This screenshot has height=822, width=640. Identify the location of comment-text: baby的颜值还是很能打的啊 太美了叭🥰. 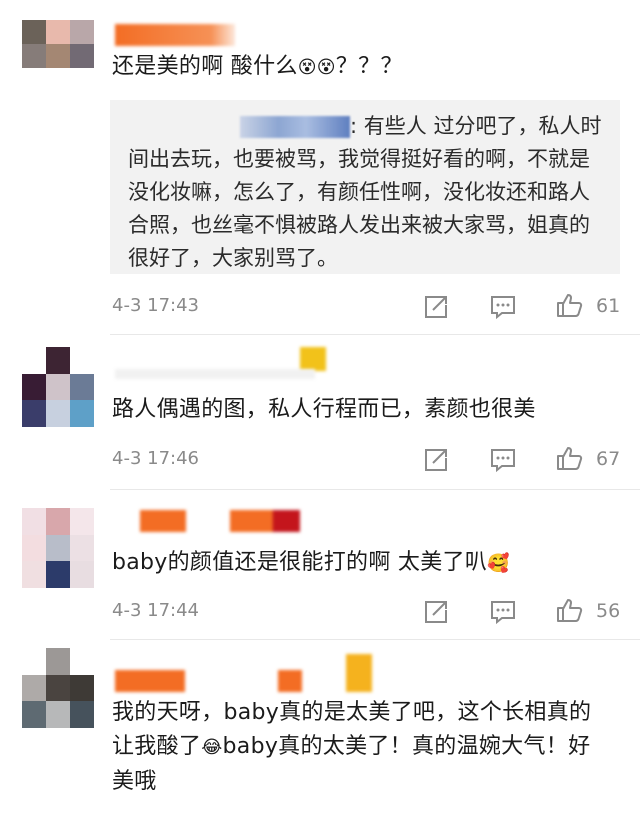
(372, 563).